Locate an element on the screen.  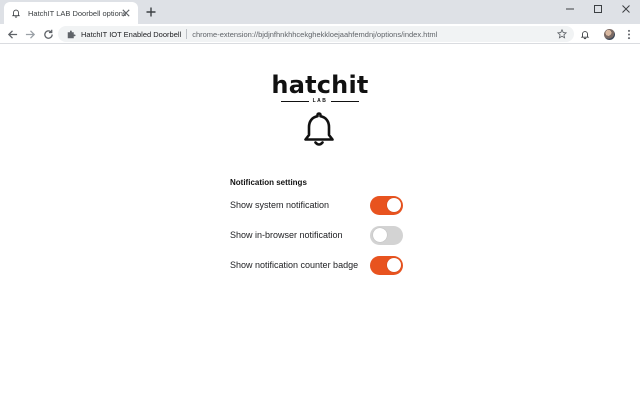
setting-label: Show system notification is located at coordinates (280, 205).